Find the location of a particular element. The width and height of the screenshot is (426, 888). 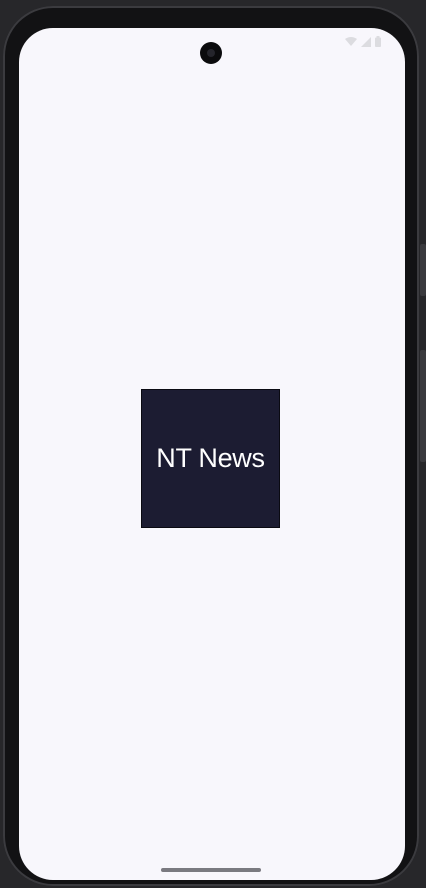

front-camera is located at coordinates (211, 53).